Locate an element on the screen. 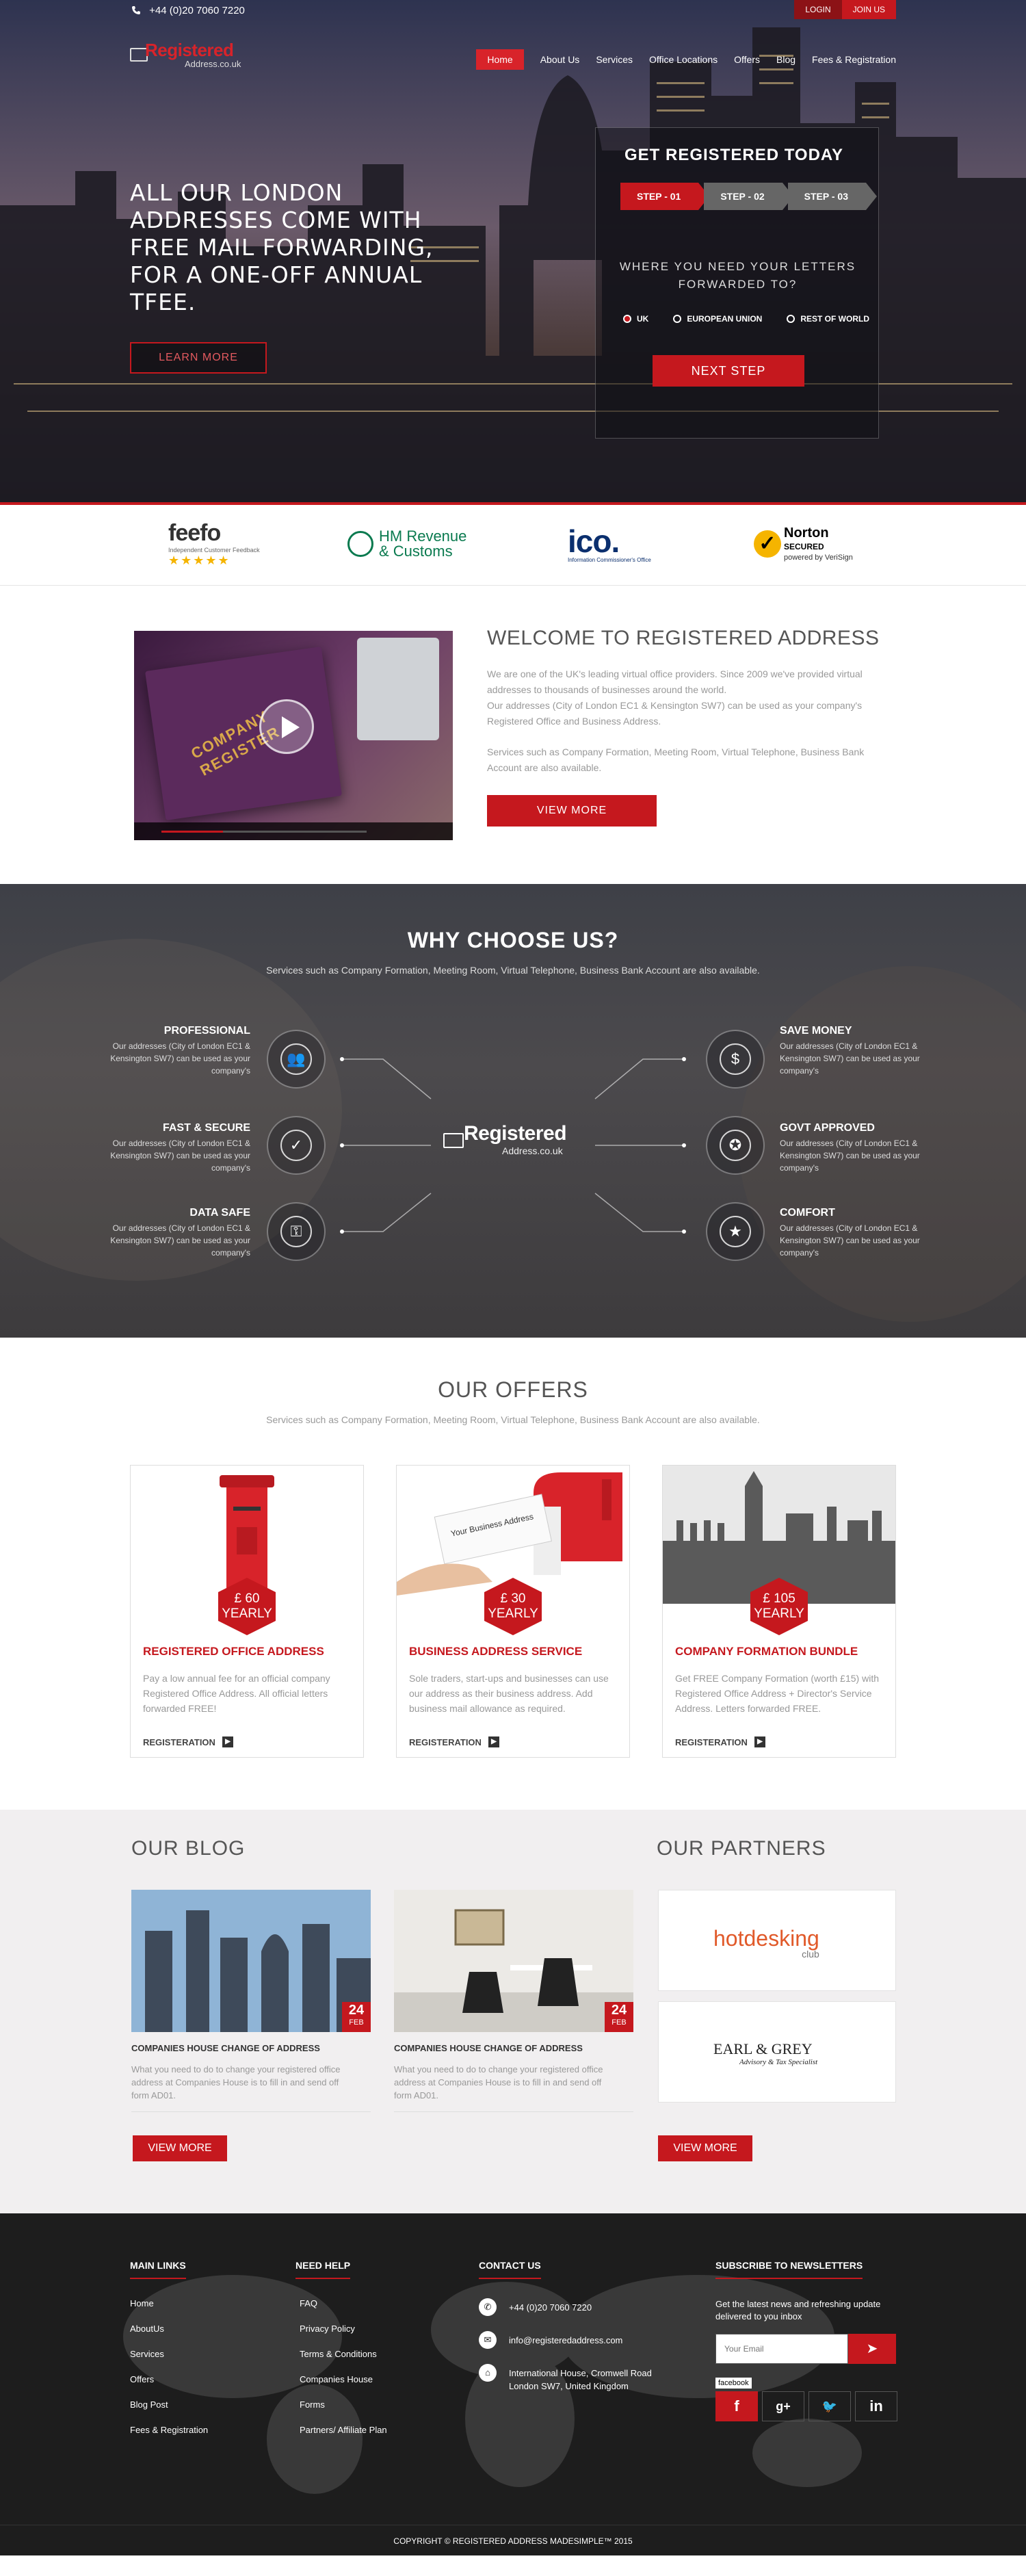  norton-logo: ✓ Norton SECURED powered by VeriSign is located at coordinates (803, 544).